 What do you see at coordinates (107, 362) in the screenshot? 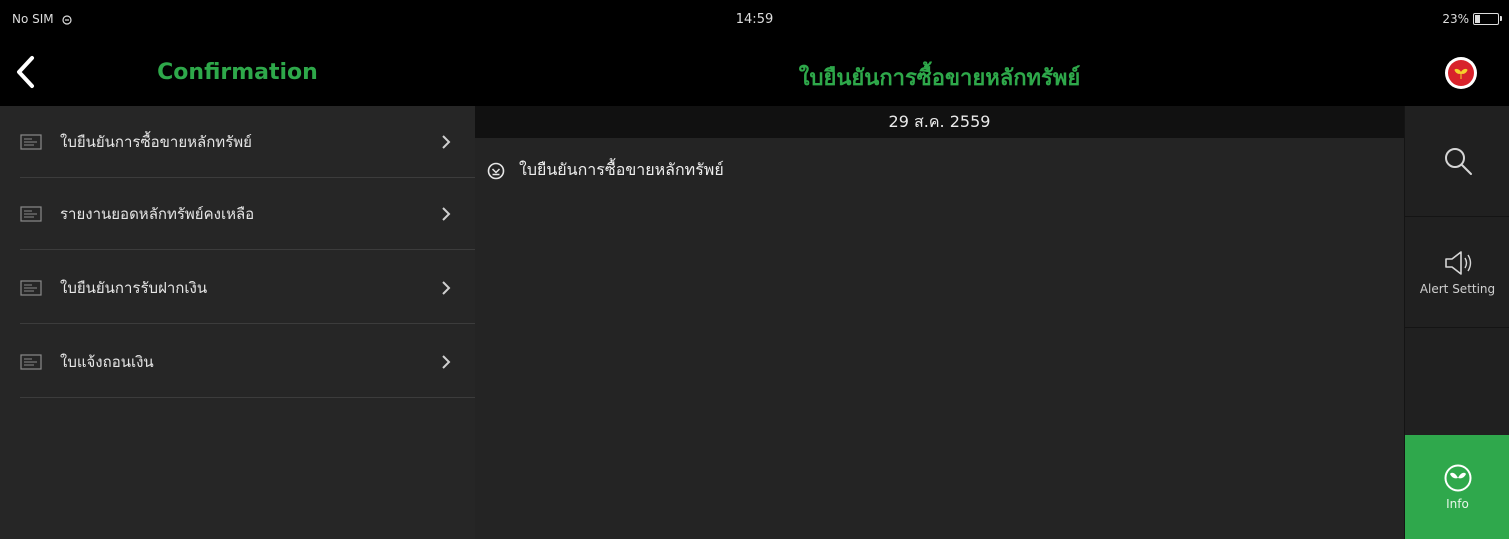
I see `sidebar-item-label: ใบแจ้งถอนเงิน` at bounding box center [107, 362].